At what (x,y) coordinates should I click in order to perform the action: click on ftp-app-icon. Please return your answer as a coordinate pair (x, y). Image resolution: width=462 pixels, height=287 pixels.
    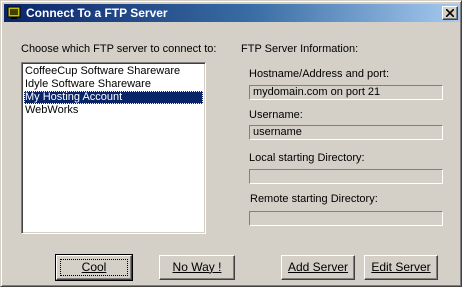
    Looking at the image, I should click on (14, 13).